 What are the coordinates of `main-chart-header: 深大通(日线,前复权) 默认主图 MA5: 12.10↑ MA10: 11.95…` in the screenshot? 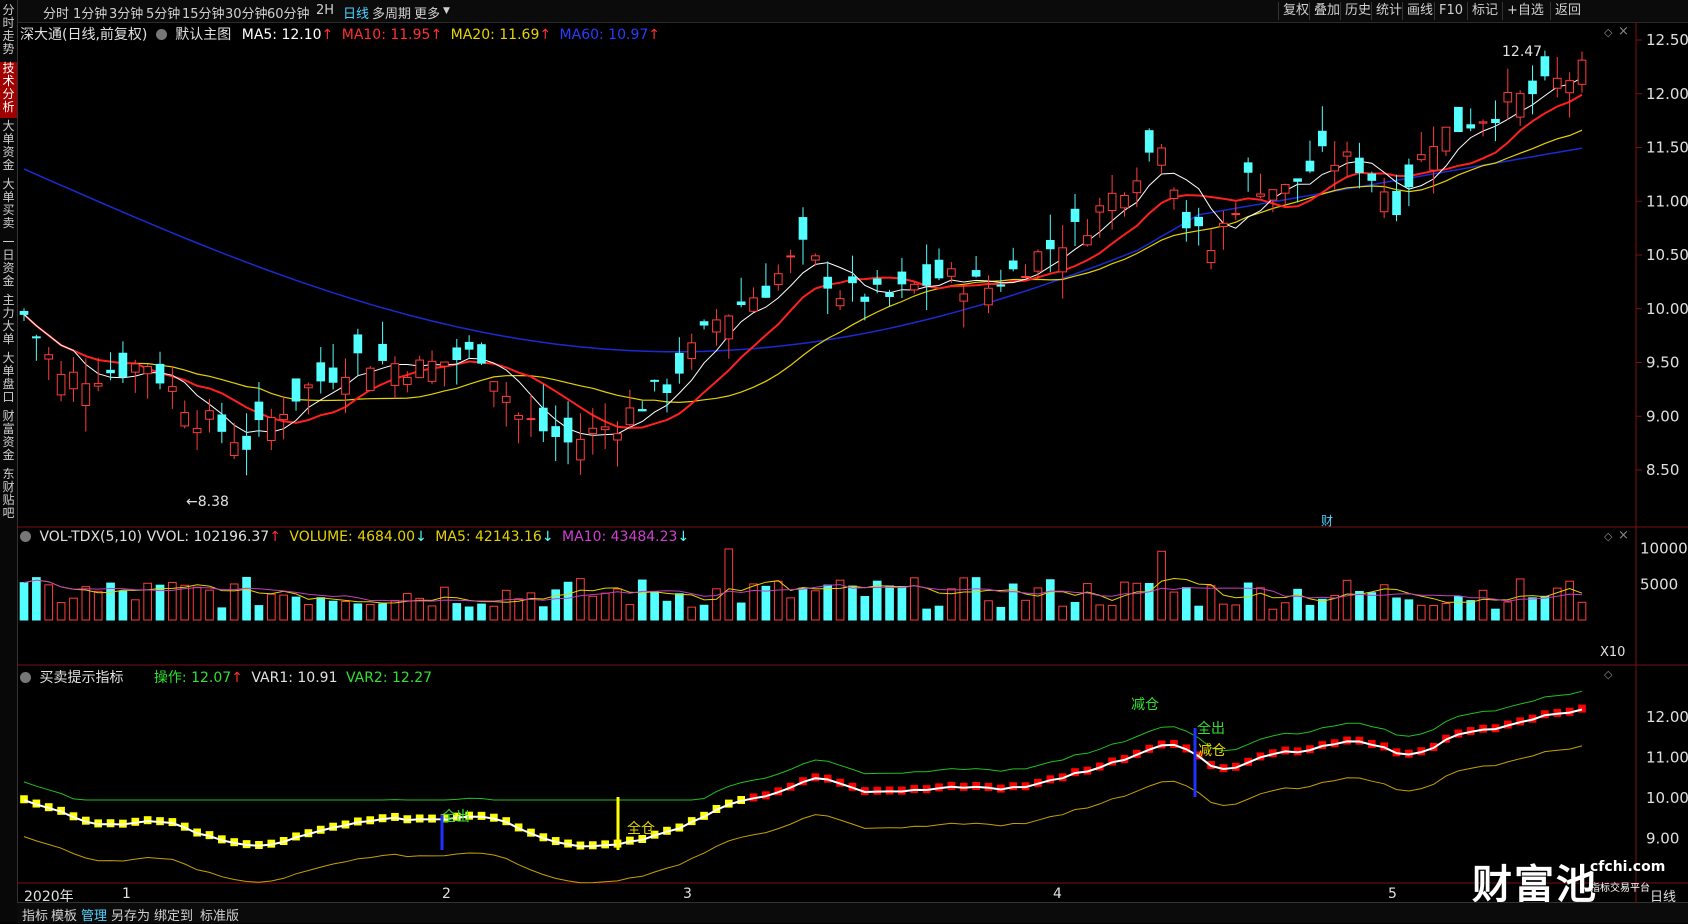 It's located at (340, 34).